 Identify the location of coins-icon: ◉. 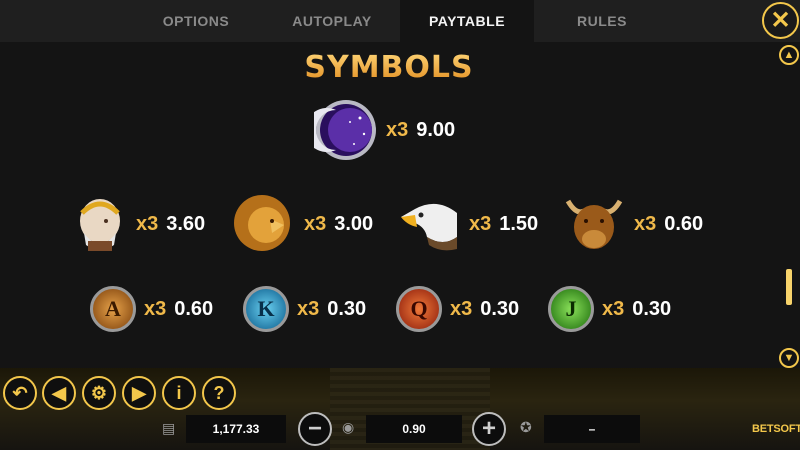
(348, 427).